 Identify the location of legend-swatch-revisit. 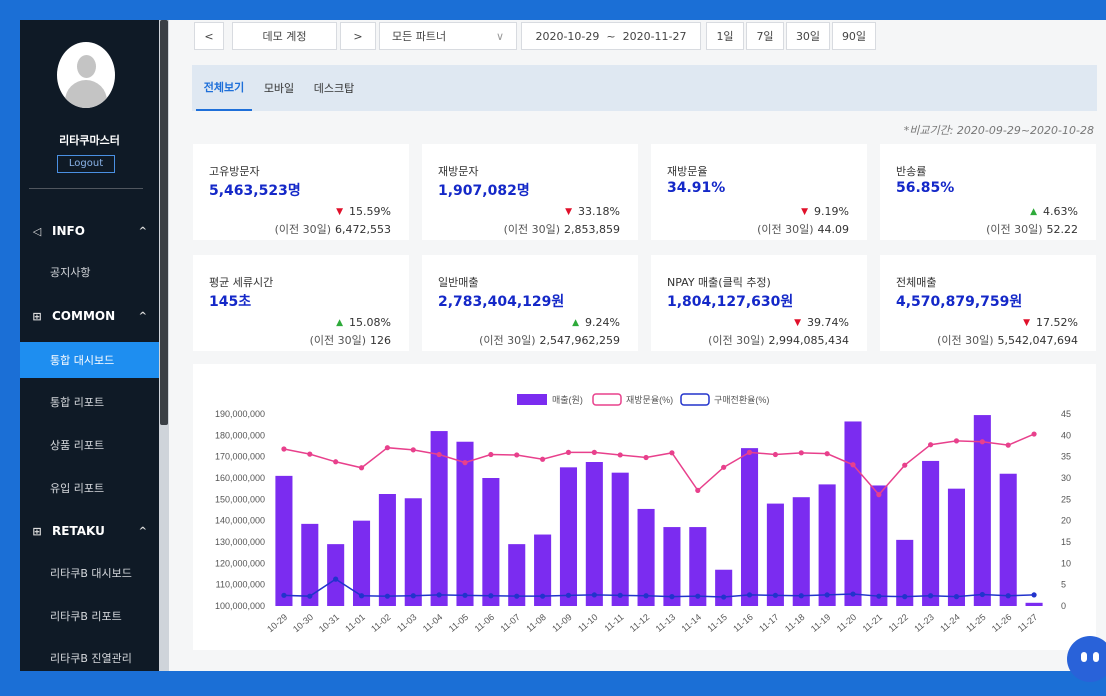
(607, 399).